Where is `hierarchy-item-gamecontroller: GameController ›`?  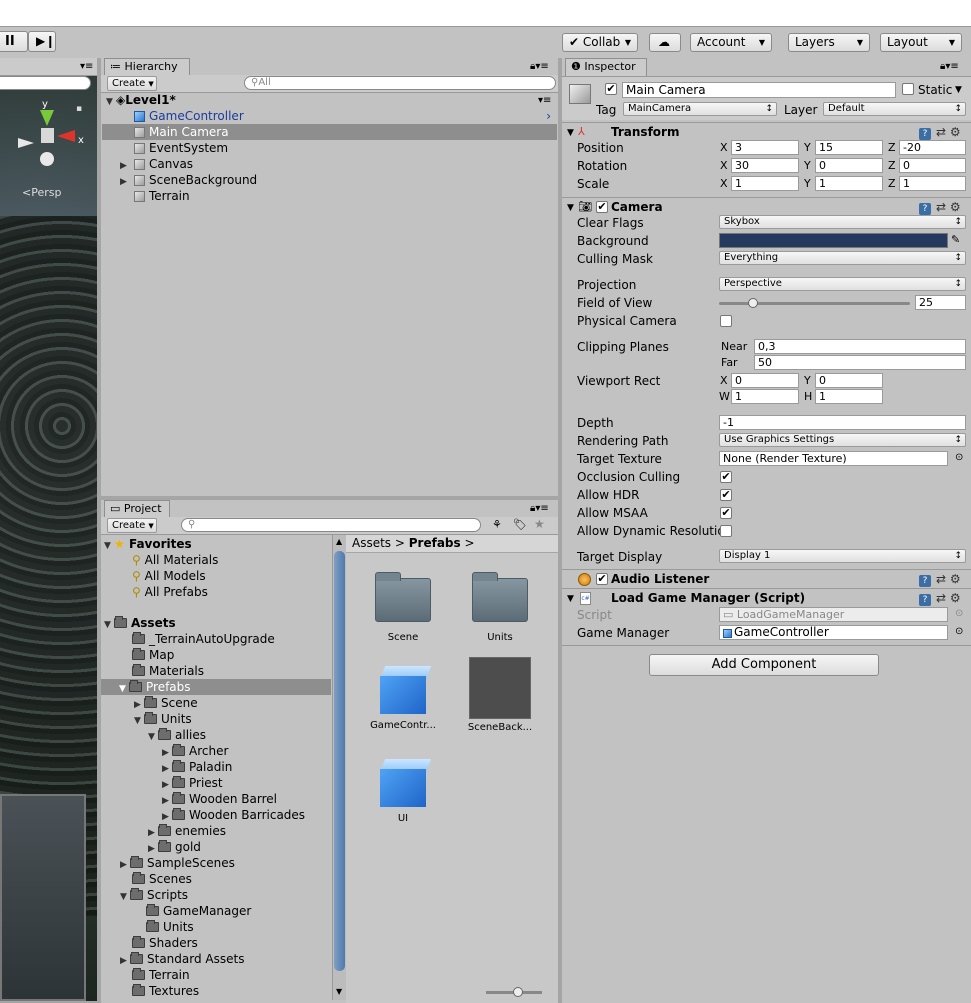
hierarchy-item-gamecontroller: GameController › is located at coordinates (329, 116).